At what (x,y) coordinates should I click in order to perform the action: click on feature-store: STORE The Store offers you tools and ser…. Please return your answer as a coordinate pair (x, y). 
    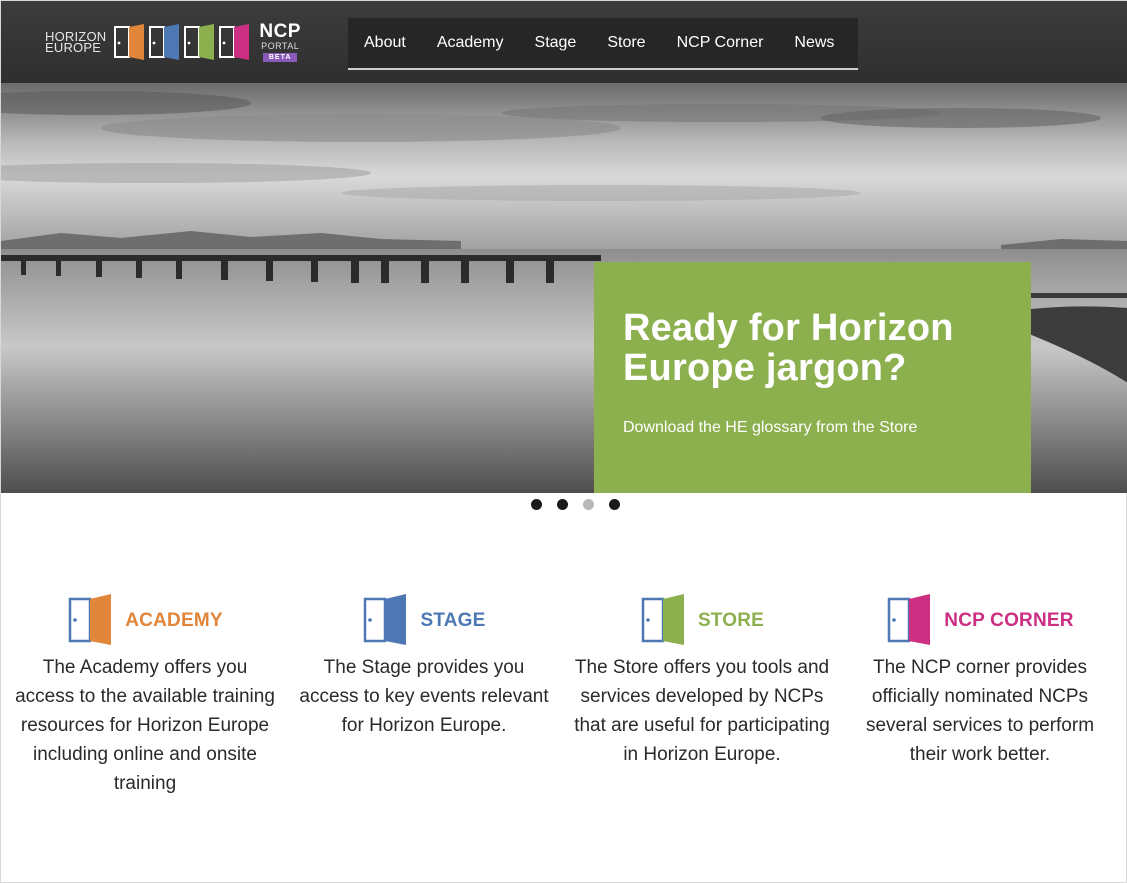
    Looking at the image, I should click on (702, 680).